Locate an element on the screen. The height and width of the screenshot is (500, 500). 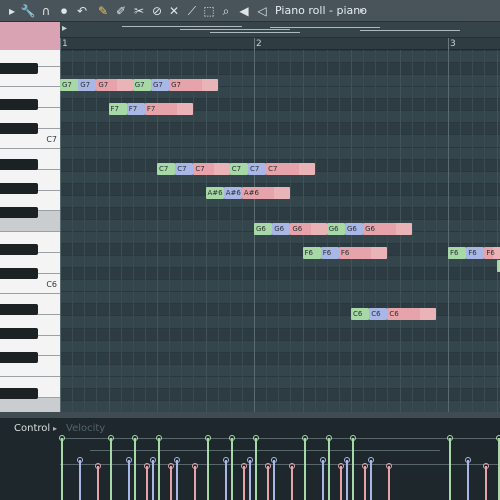
pencil-icon: ✎ is located at coordinates (103, 11).